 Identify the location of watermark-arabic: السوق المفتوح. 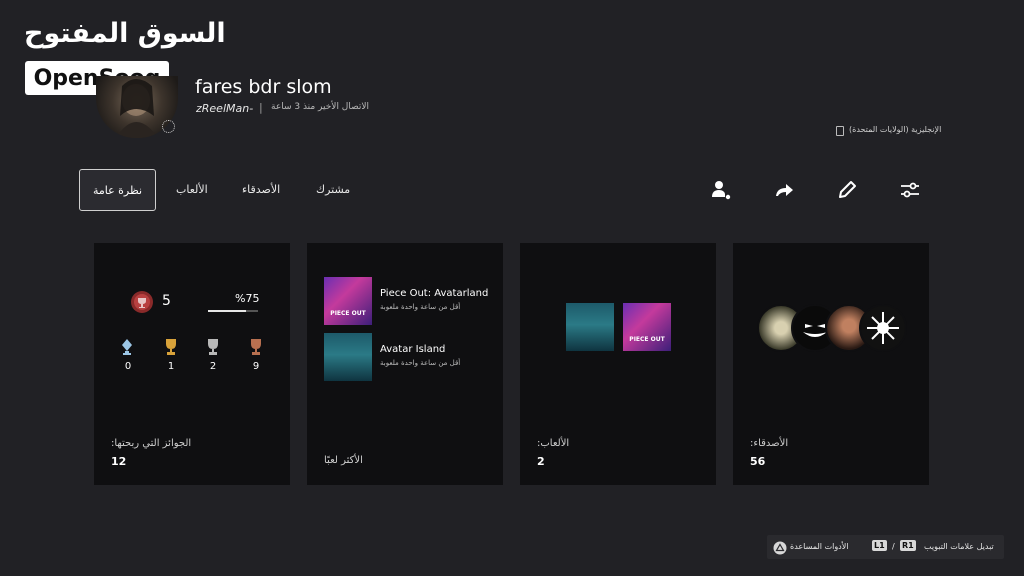
(125, 33).